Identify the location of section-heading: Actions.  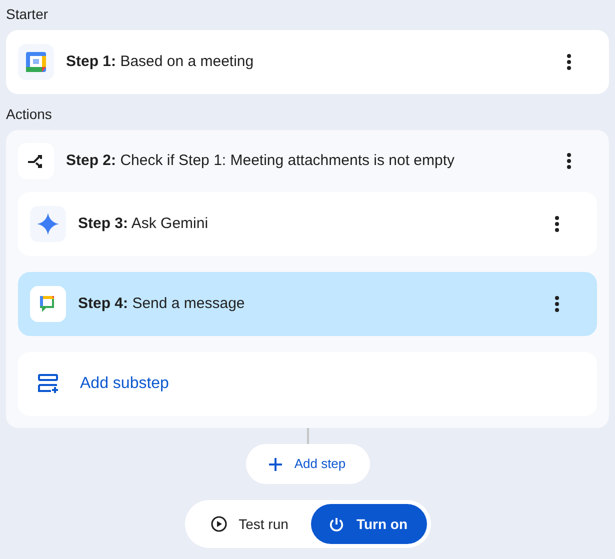
(29, 113).